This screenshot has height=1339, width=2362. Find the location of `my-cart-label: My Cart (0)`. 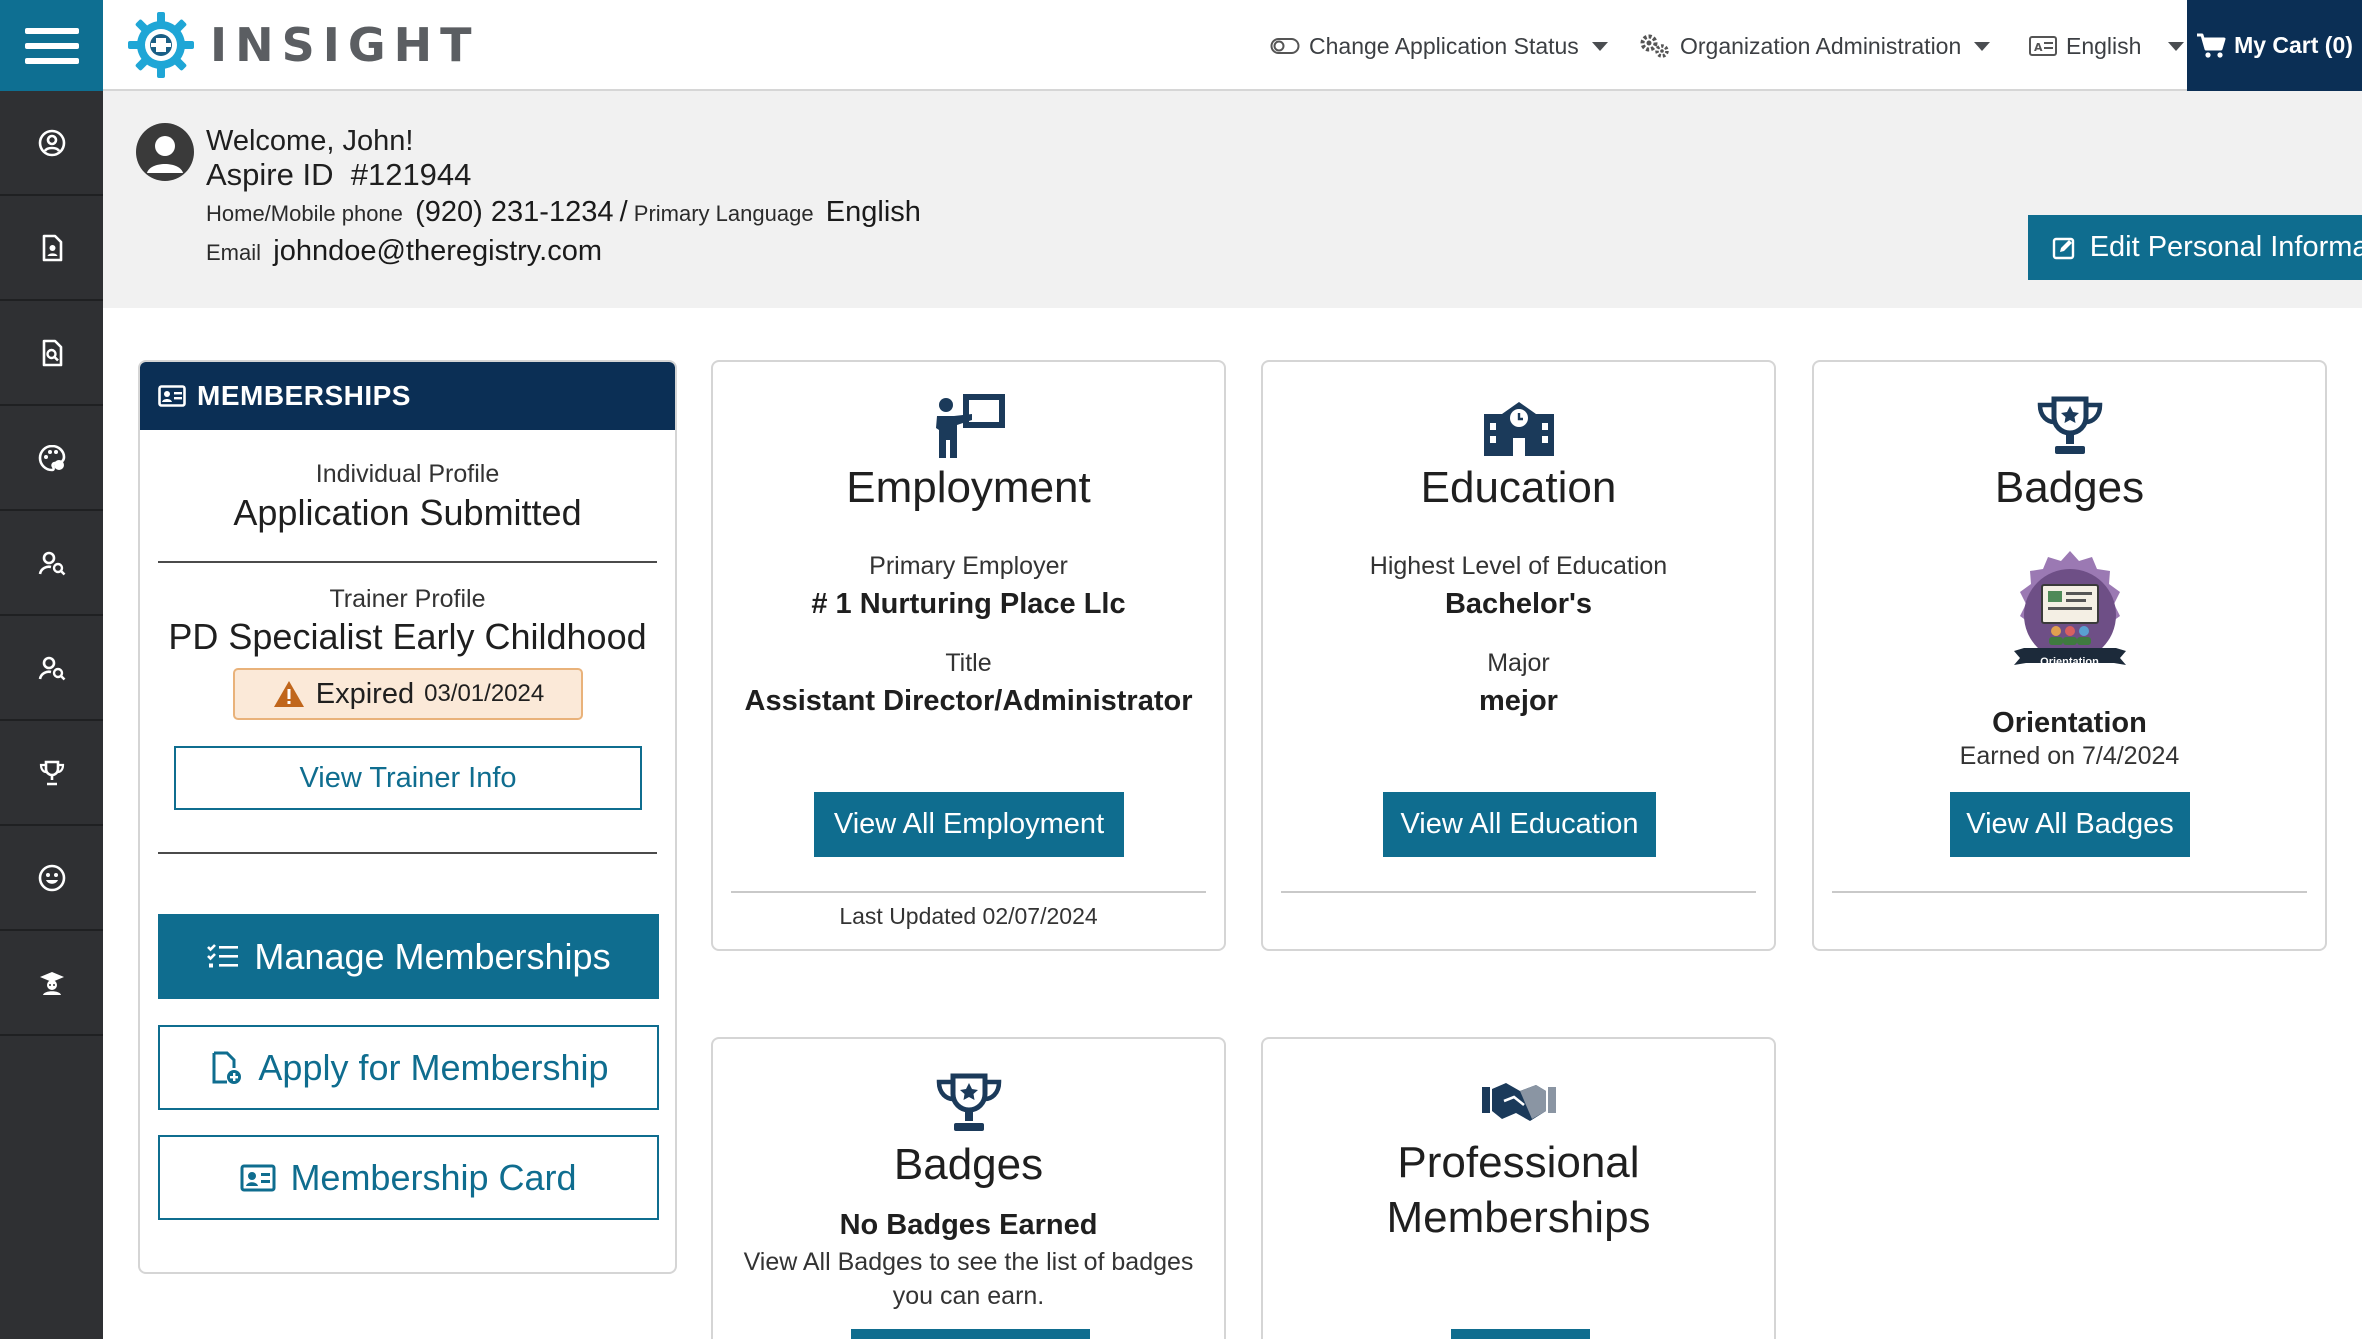

my-cart-label: My Cart (0) is located at coordinates (2293, 45).